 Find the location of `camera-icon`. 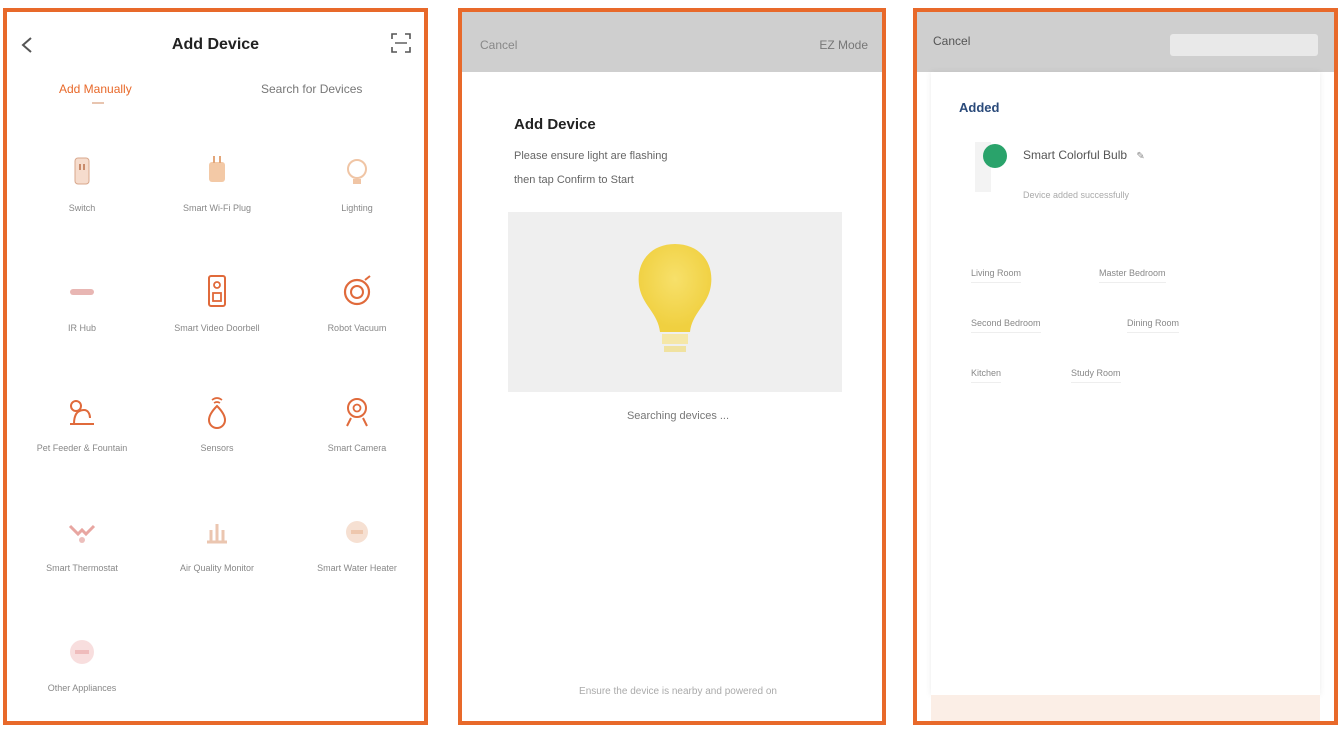

camera-icon is located at coordinates (357, 412).